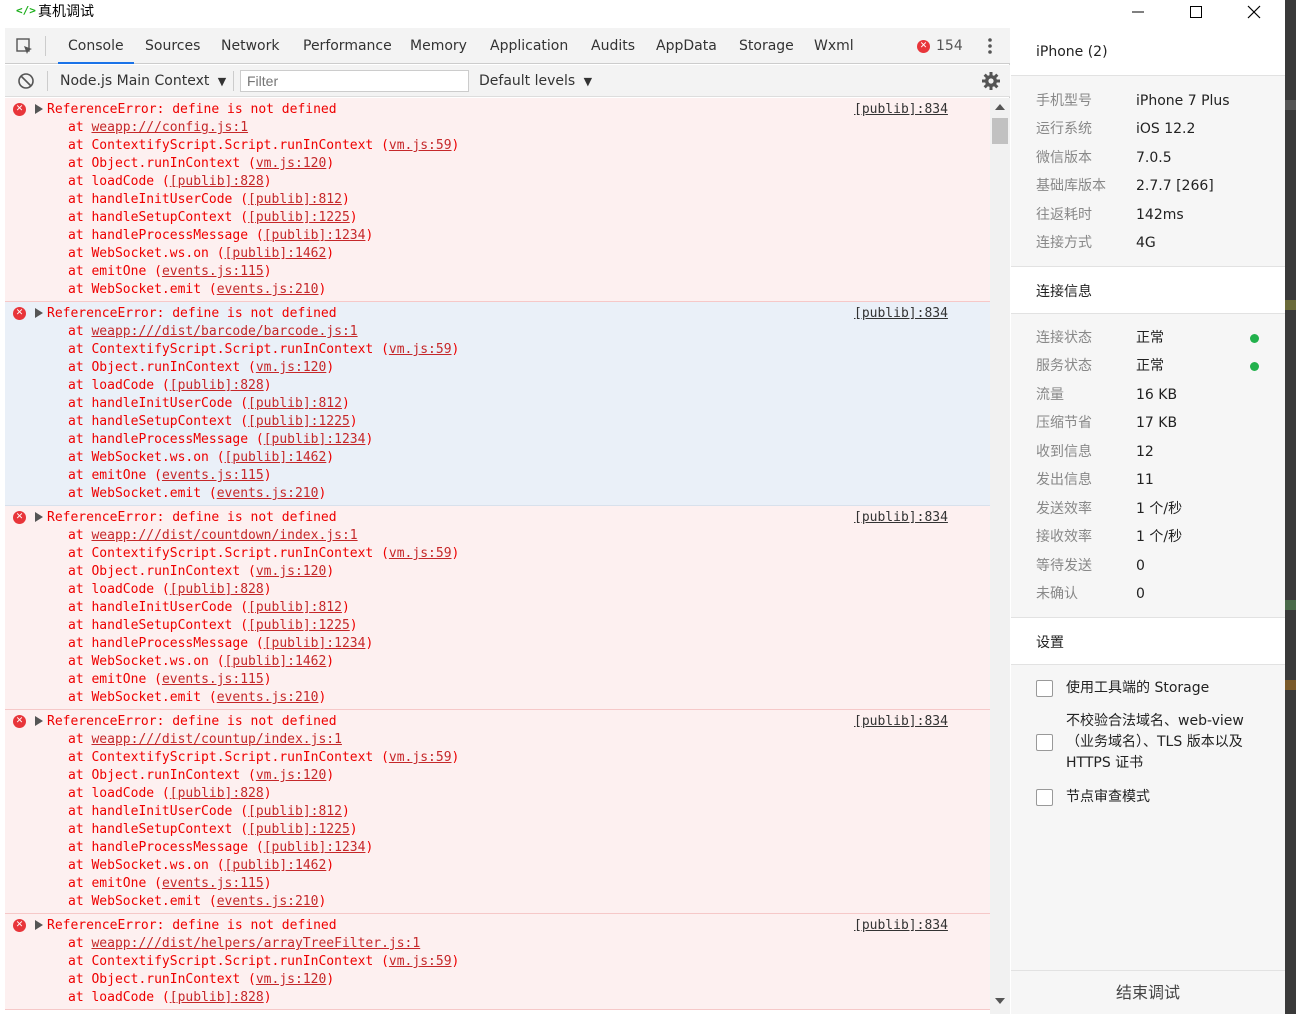 The height and width of the screenshot is (1015, 1296). Describe the element at coordinates (224, 331) in the screenshot. I see `stack-location-link: weapp:///dist/barcode/barcode.js:1` at that location.